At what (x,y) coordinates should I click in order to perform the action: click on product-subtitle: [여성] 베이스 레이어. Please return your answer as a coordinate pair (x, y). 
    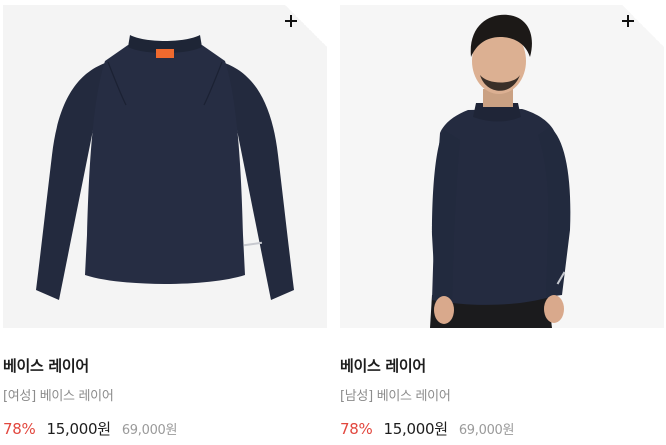
    Looking at the image, I should click on (58, 396).